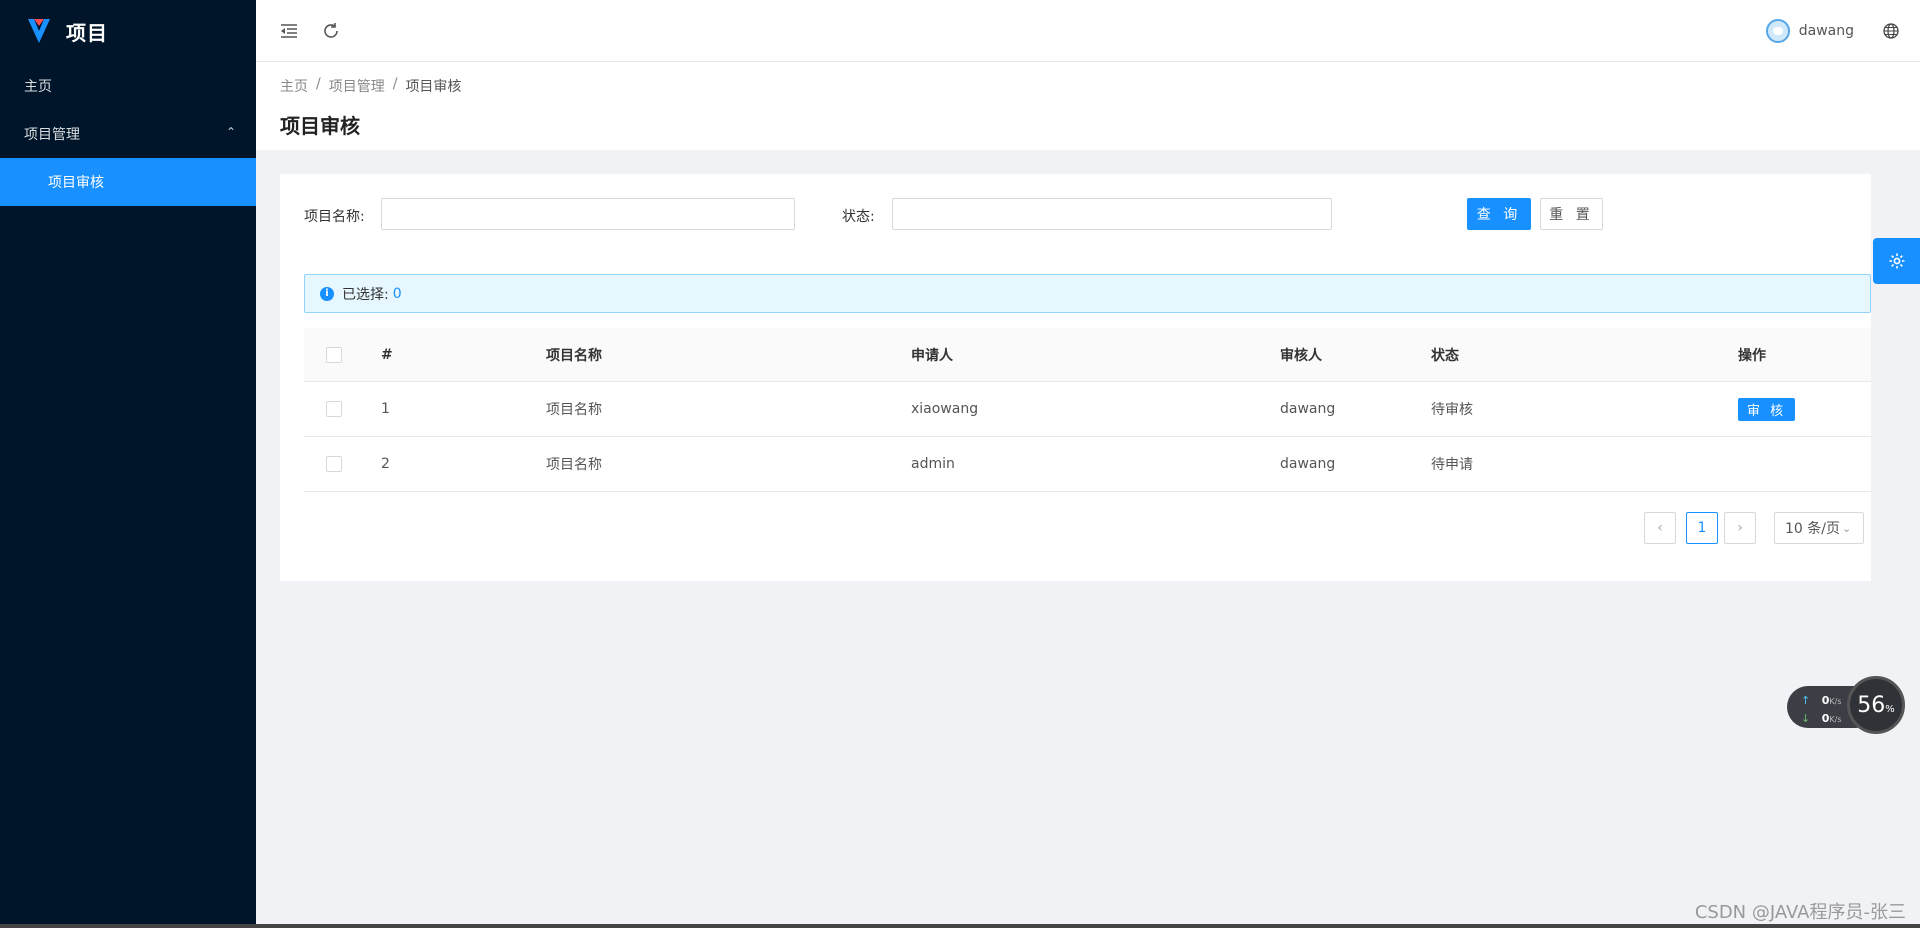 The width and height of the screenshot is (1920, 928). What do you see at coordinates (1571, 214) in the screenshot?
I see `reset-button: 重 置` at bounding box center [1571, 214].